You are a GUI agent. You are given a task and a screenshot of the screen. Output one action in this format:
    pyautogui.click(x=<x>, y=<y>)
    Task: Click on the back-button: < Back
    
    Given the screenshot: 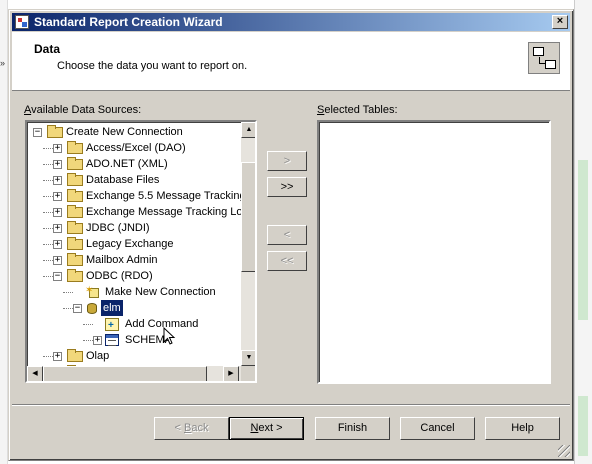 What is the action you would take?
    pyautogui.click(x=191, y=428)
    